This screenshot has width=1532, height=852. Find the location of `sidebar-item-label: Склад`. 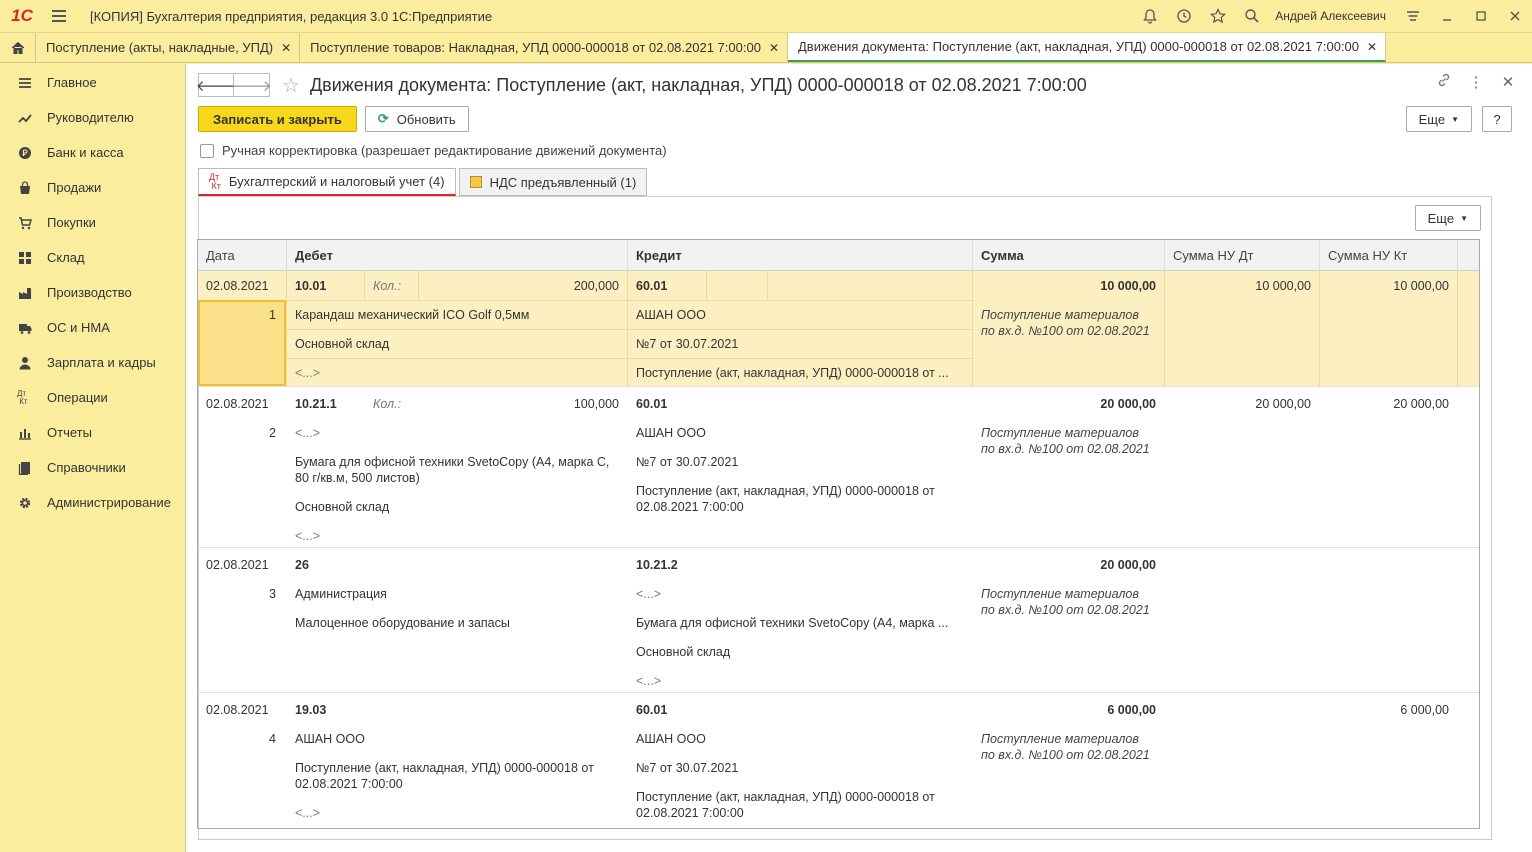

sidebar-item-label: Склад is located at coordinates (66, 257).